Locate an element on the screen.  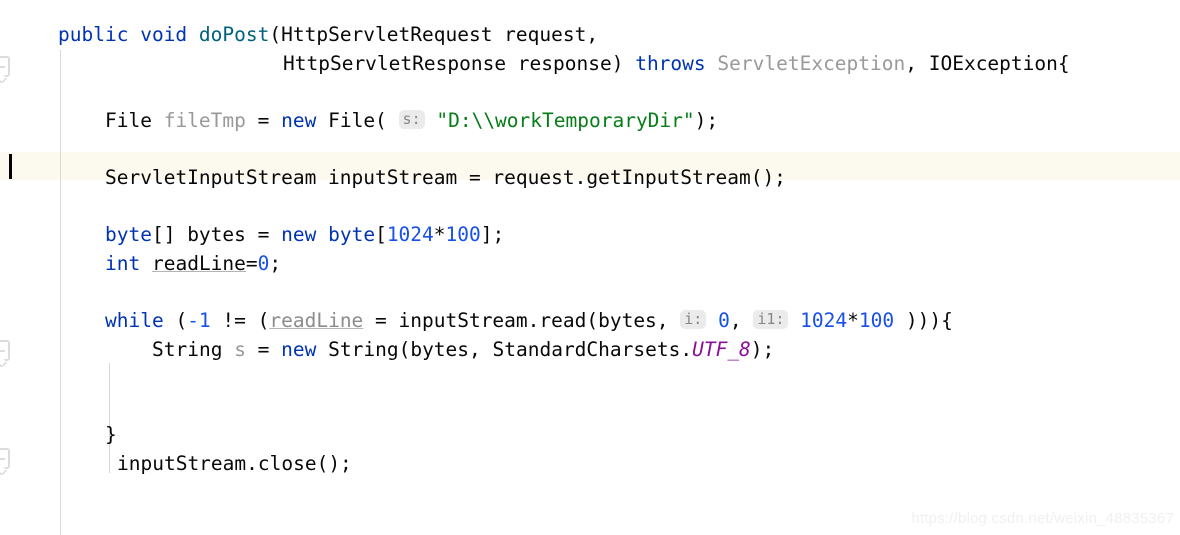
code-token: String is located at coordinates (193, 349).